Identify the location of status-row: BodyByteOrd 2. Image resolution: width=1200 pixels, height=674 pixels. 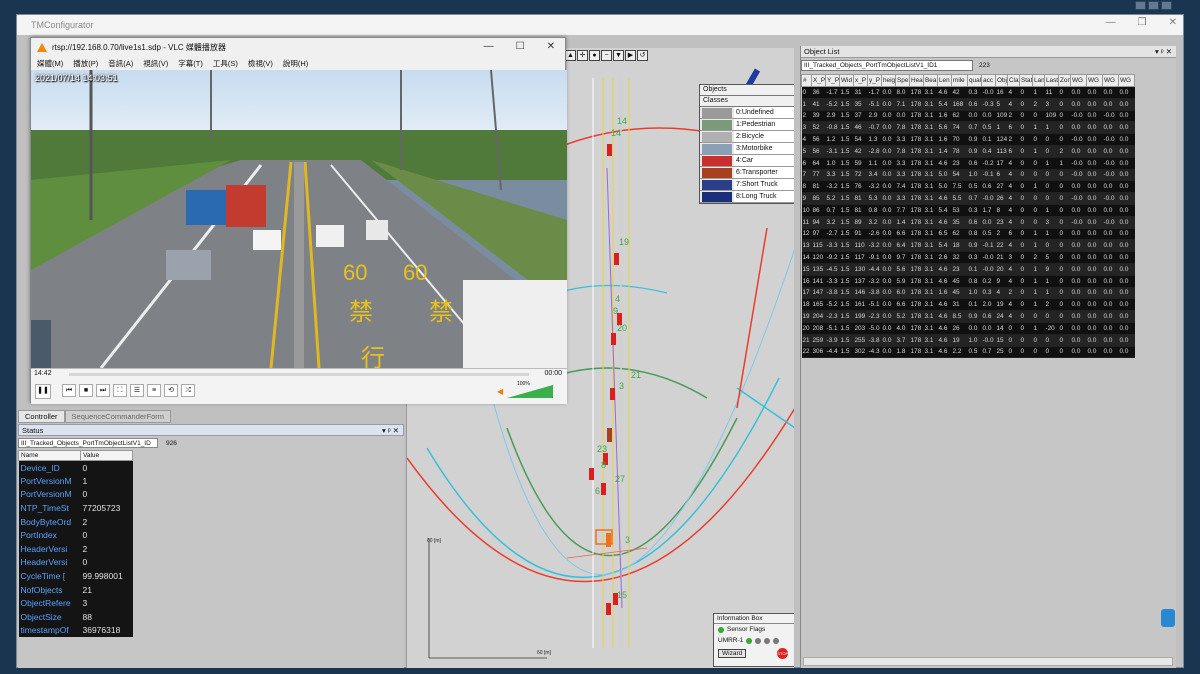
(75, 521).